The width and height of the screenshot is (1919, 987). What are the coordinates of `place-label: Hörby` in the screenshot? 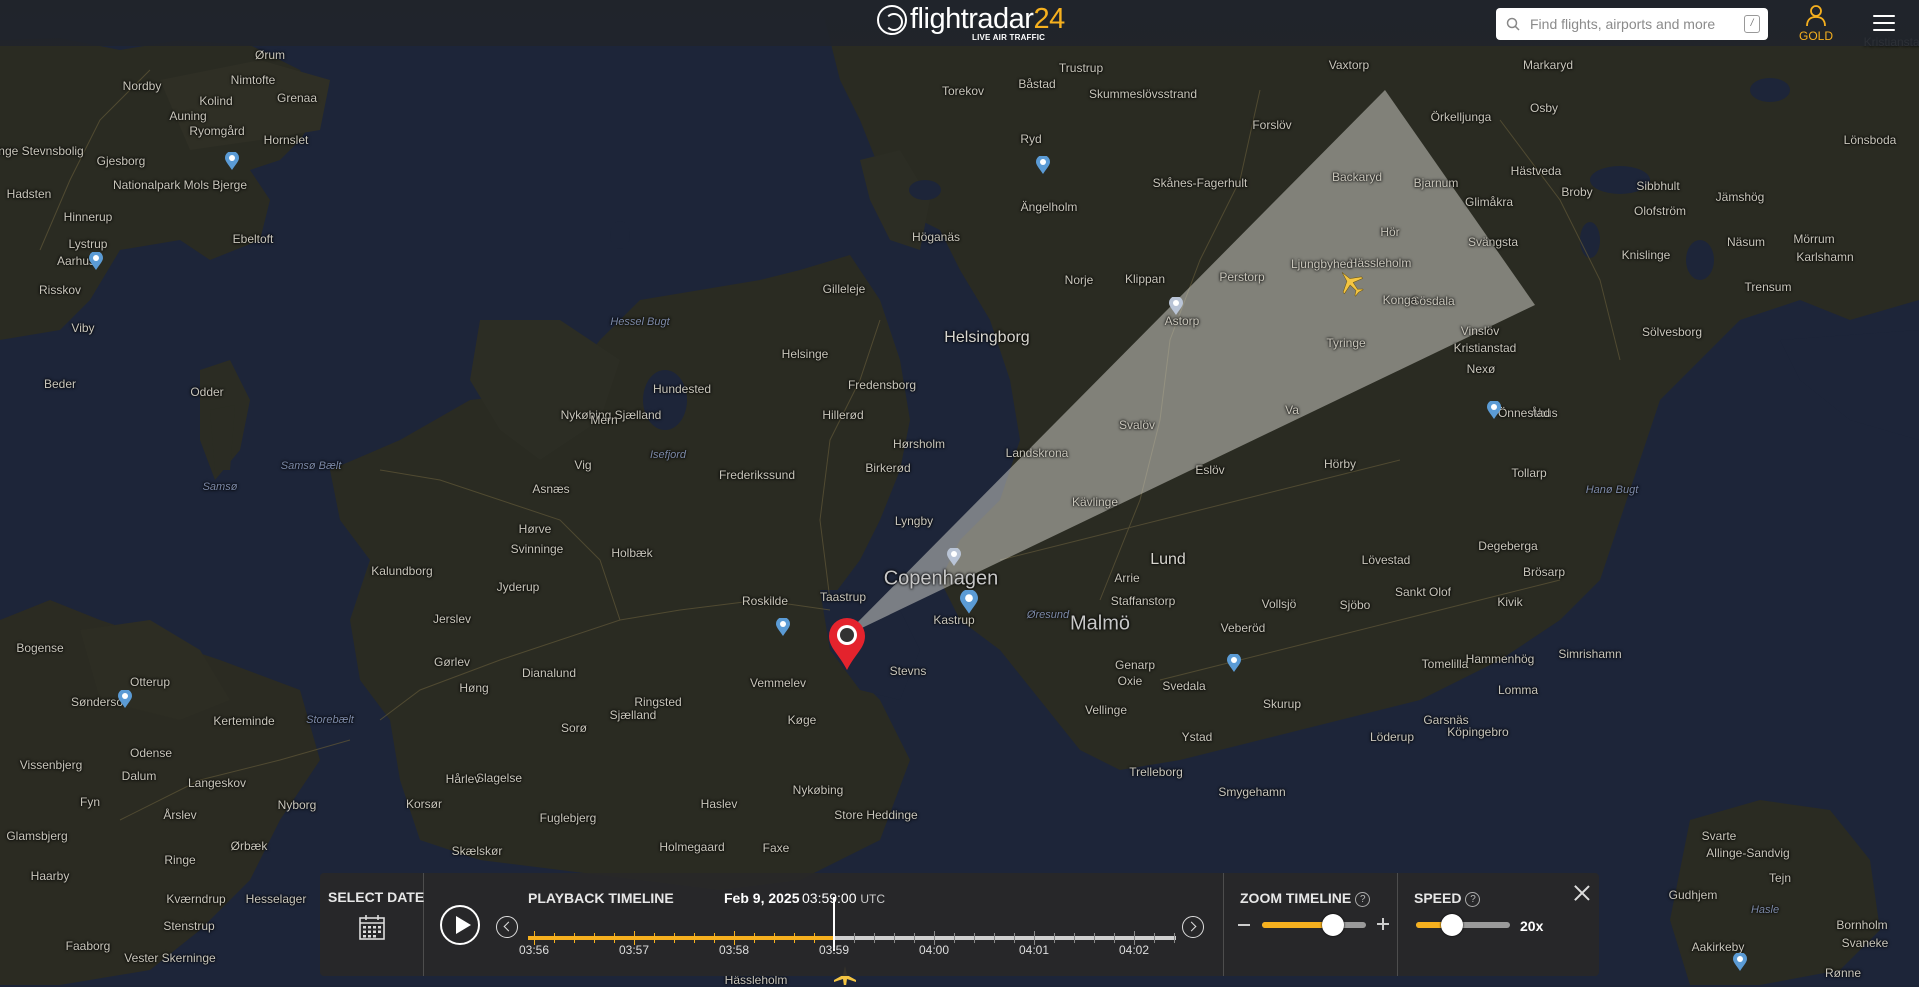 It's located at (1340, 464).